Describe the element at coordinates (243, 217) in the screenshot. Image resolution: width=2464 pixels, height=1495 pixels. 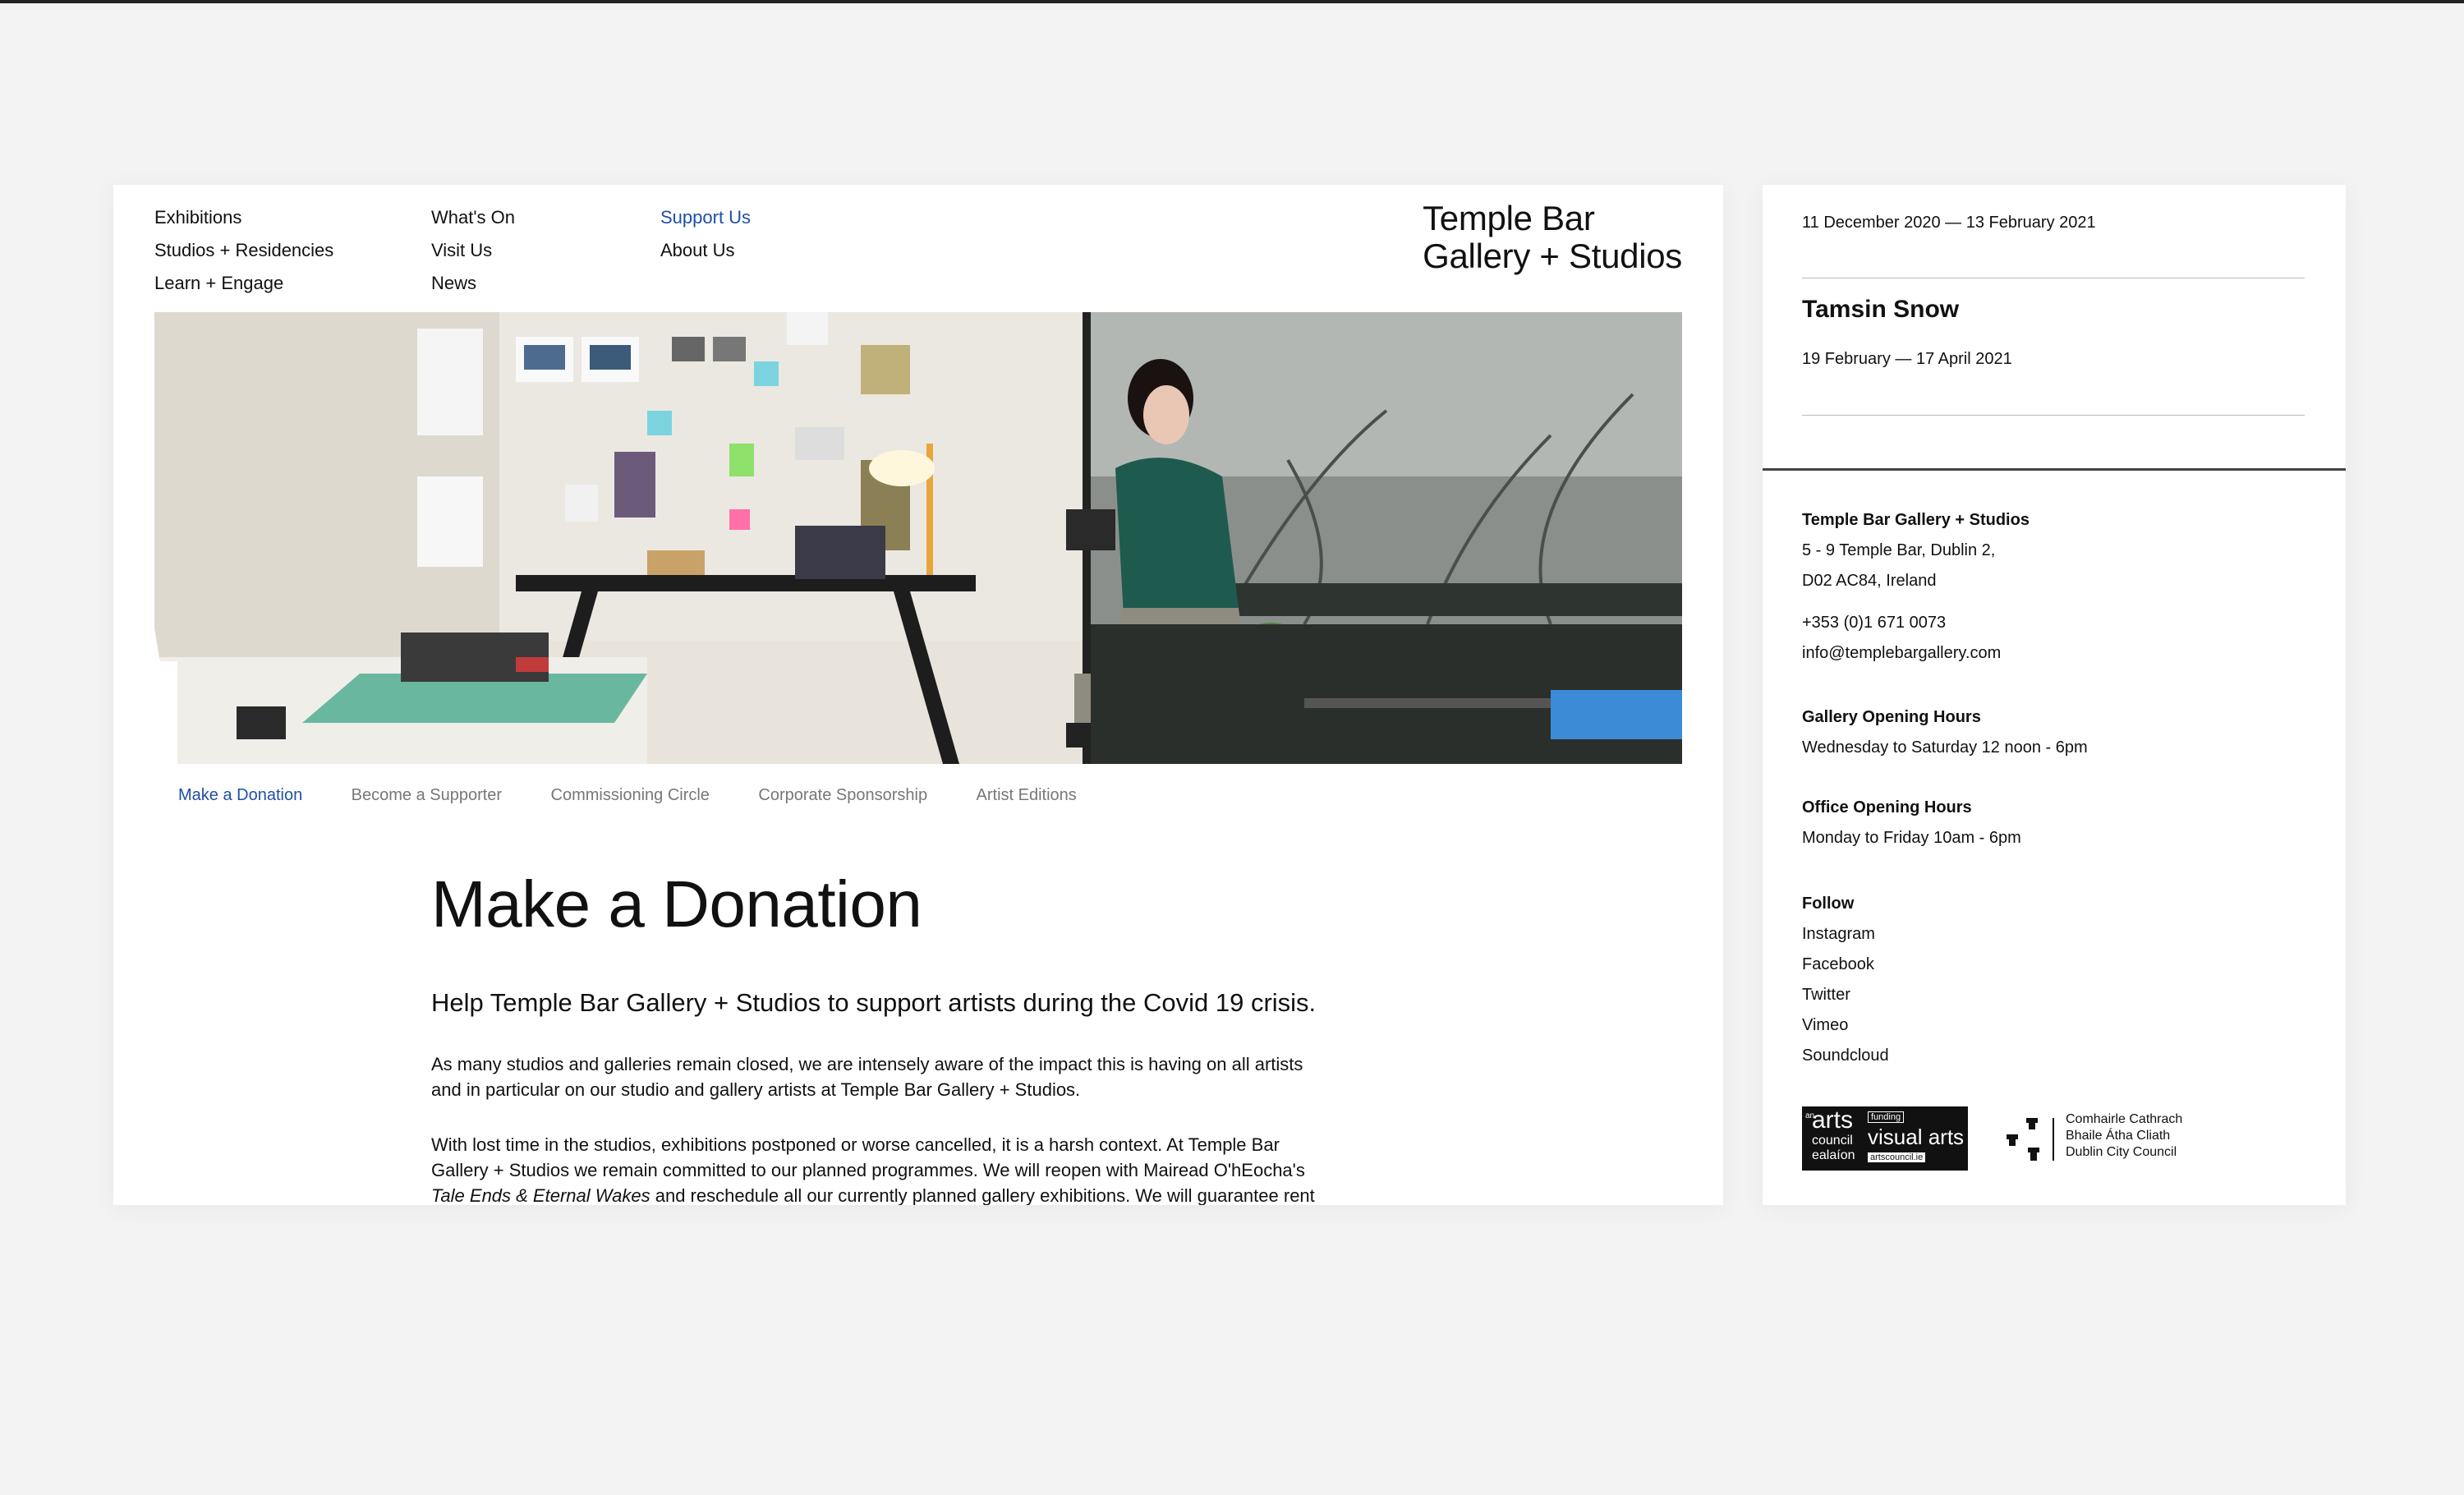
I see `nav-exhibitions: Exhibitions` at that location.